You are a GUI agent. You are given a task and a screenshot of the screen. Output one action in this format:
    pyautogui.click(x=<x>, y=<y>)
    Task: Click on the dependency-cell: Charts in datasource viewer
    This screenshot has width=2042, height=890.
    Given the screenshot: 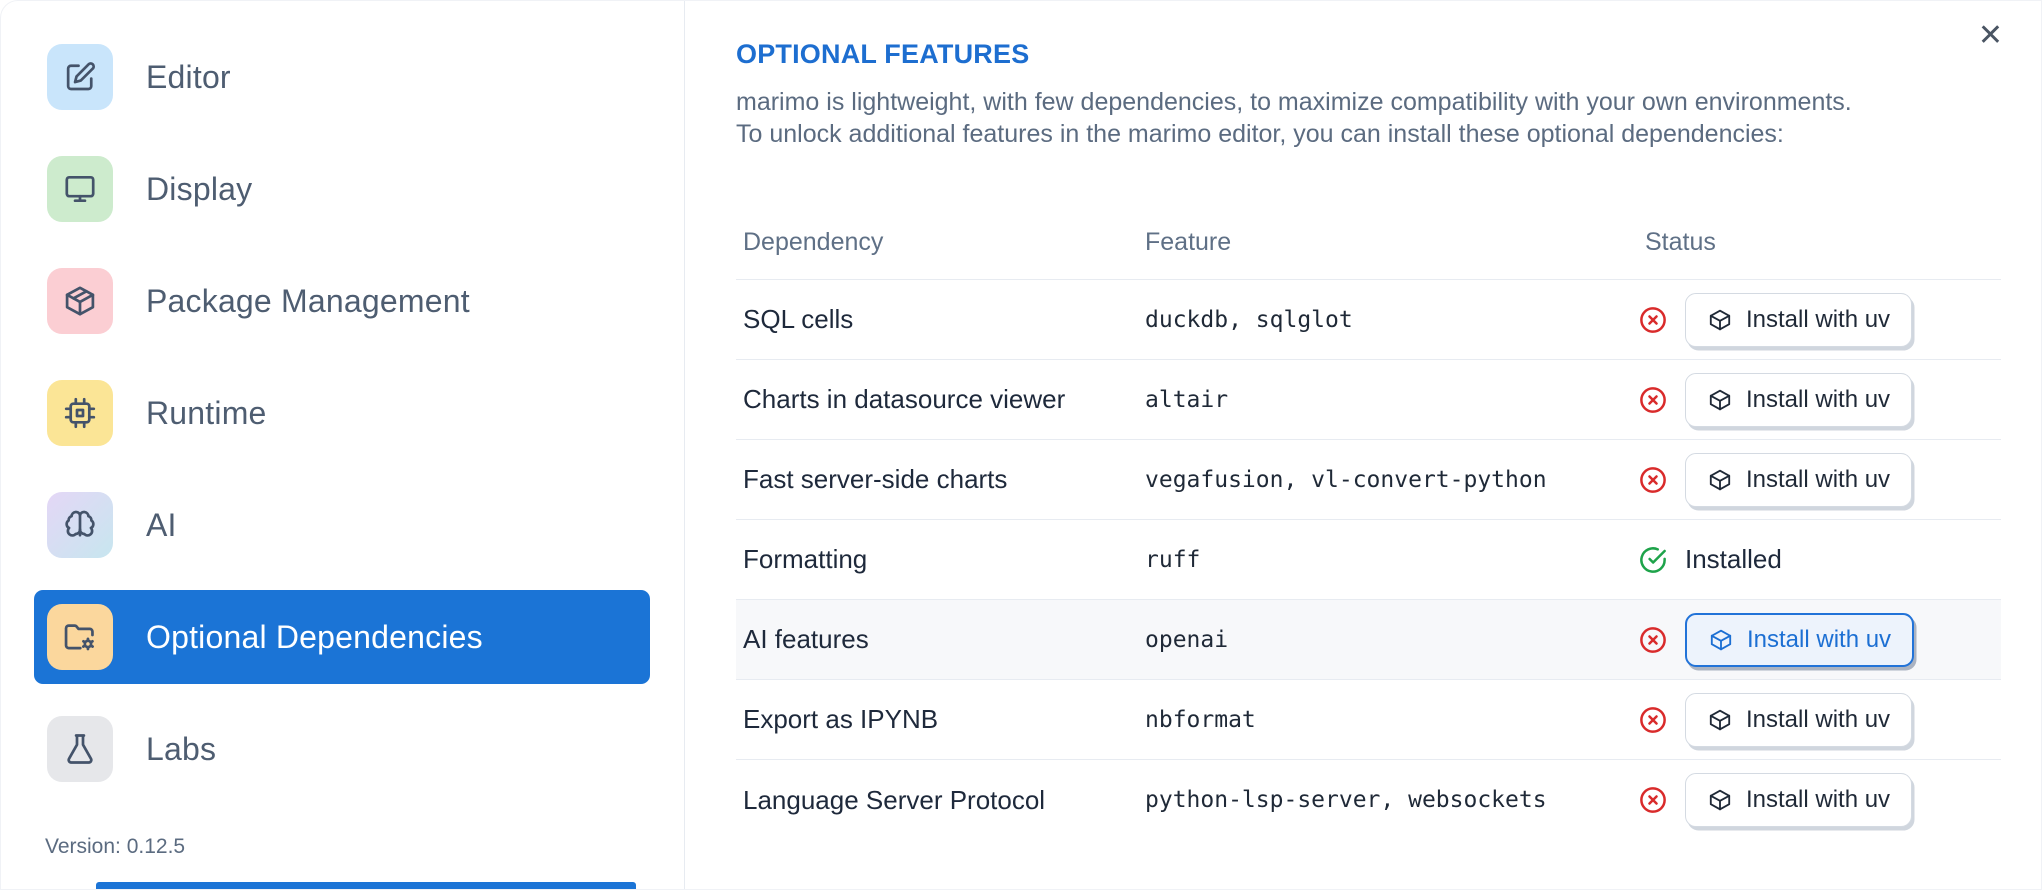 What is the action you would take?
    pyautogui.click(x=904, y=399)
    